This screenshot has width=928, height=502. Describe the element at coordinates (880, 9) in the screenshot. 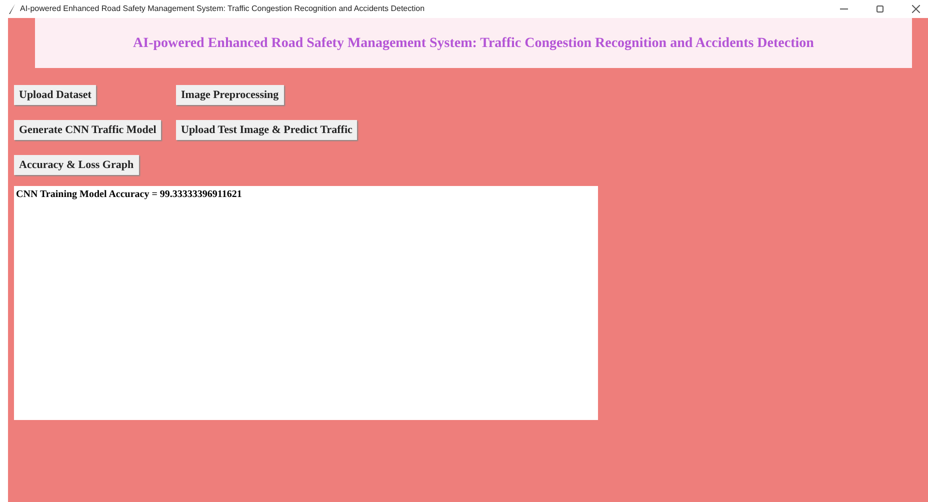

I see `restore-icon` at that location.